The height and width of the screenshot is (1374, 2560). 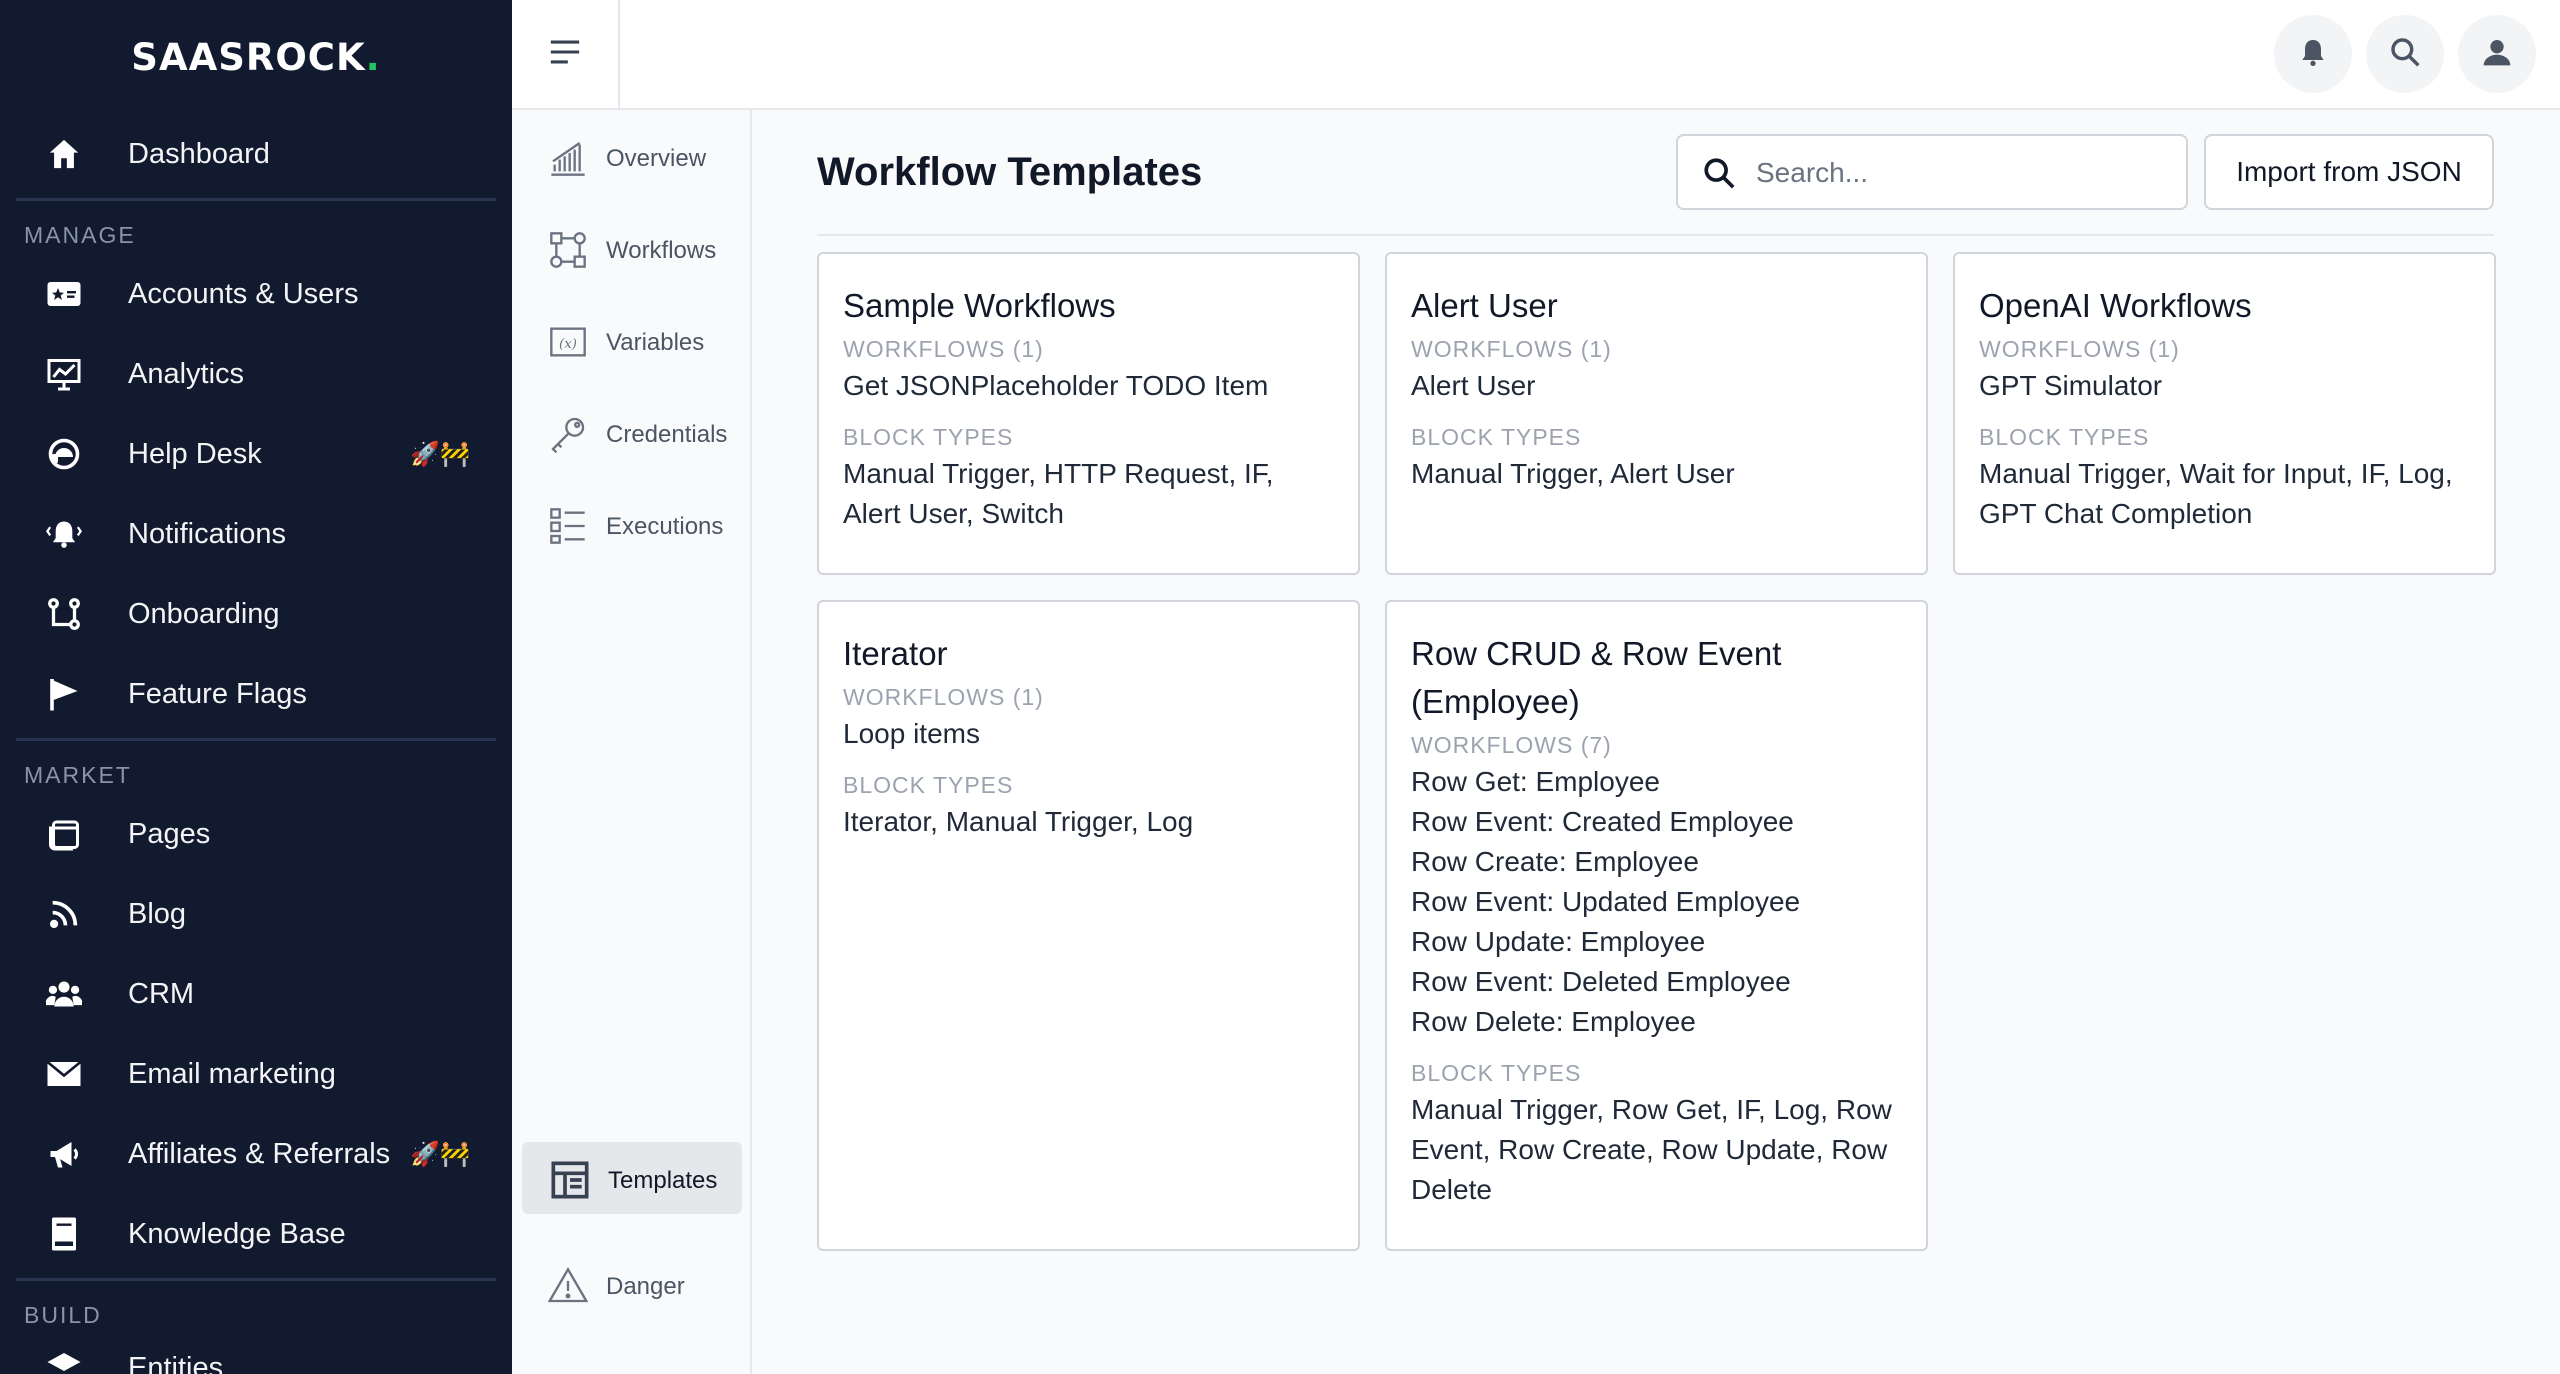 What do you see at coordinates (1596, 677) in the screenshot?
I see `card-title: Row CRUD & Row Event (Employee)` at bounding box center [1596, 677].